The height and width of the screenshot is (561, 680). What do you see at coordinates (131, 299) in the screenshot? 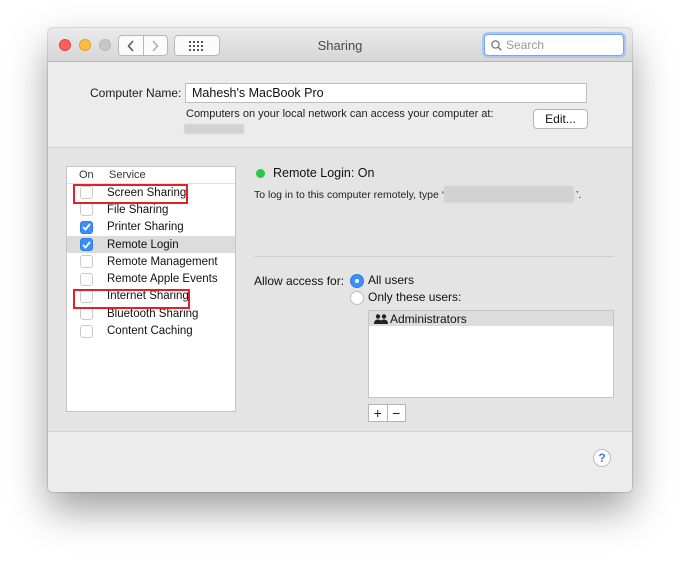
I see `highlight-internet-sharing` at bounding box center [131, 299].